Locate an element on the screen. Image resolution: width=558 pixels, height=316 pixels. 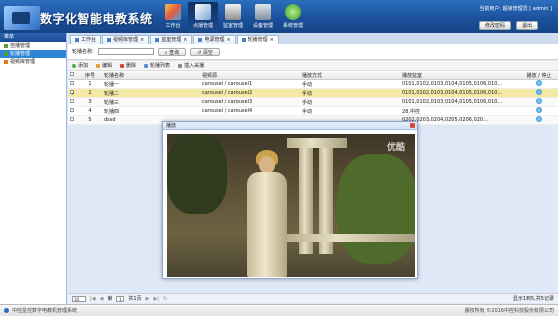
row-number: 5 is located at coordinates (90, 120).